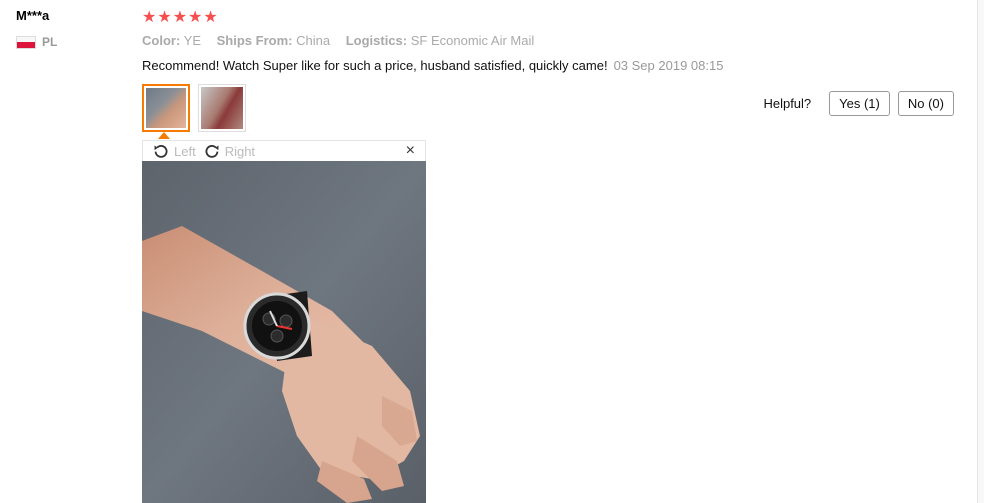  Describe the element at coordinates (273, 40) in the screenshot. I see `attribute-ships-from: Ships From: China` at that location.